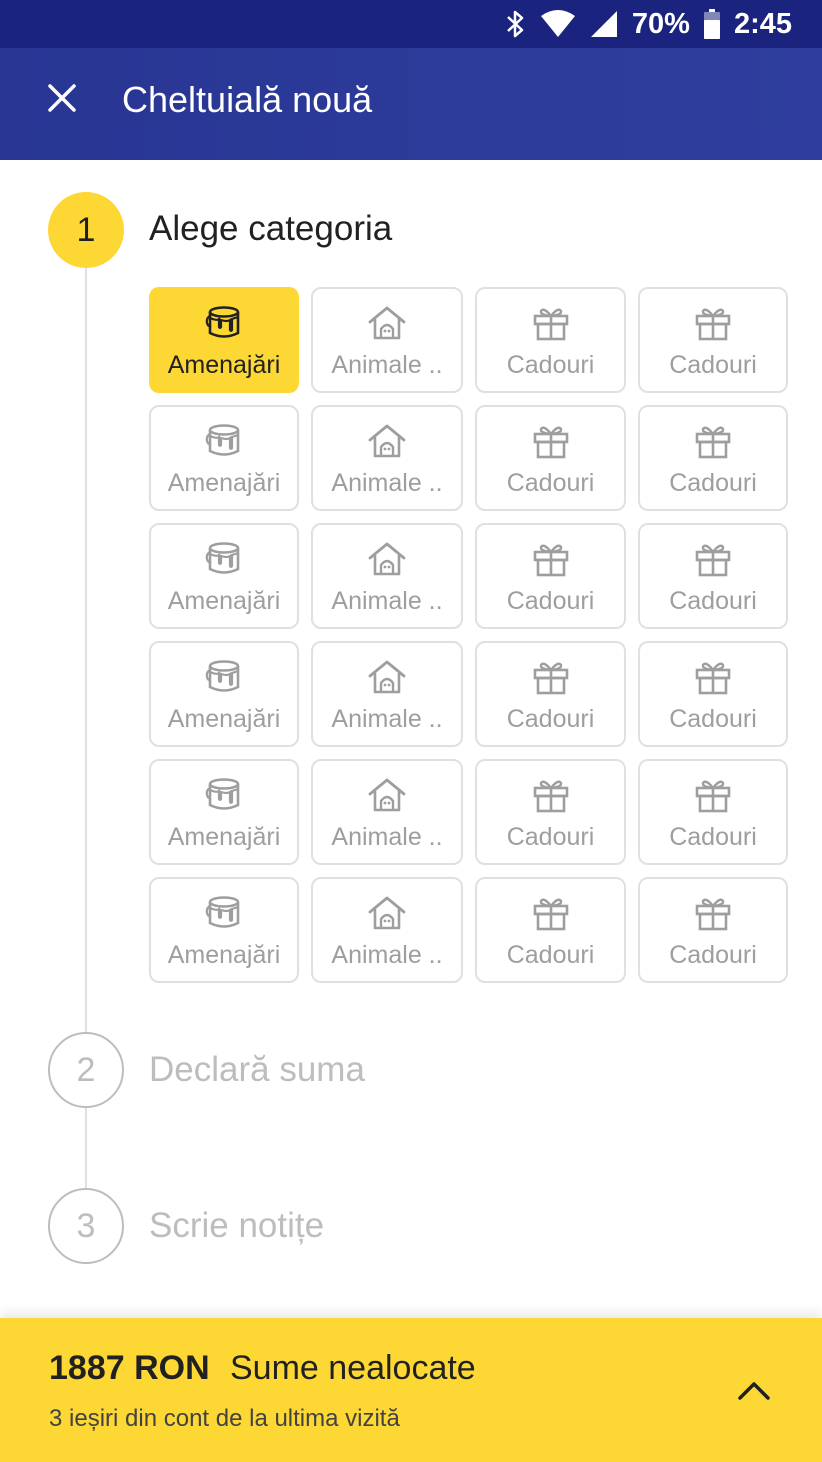 This screenshot has height=1462, width=822. I want to click on status-bar-right: 70% 2:45, so click(649, 24).